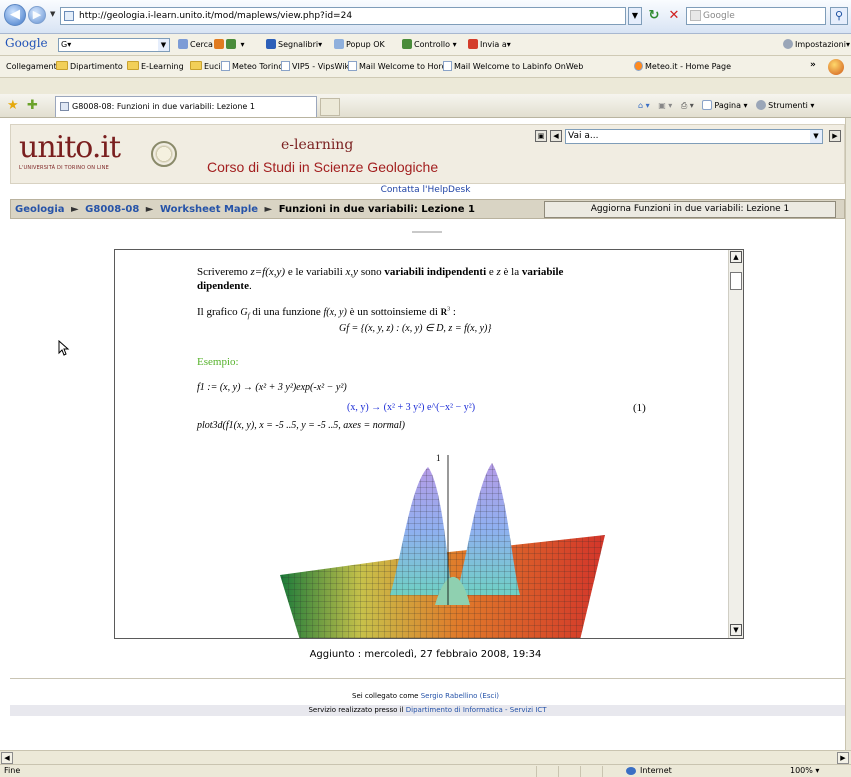 Image resolution: width=851 pixels, height=777 pixels. What do you see at coordinates (654, 16) in the screenshot?
I see `refresh-icon: ↻` at bounding box center [654, 16].